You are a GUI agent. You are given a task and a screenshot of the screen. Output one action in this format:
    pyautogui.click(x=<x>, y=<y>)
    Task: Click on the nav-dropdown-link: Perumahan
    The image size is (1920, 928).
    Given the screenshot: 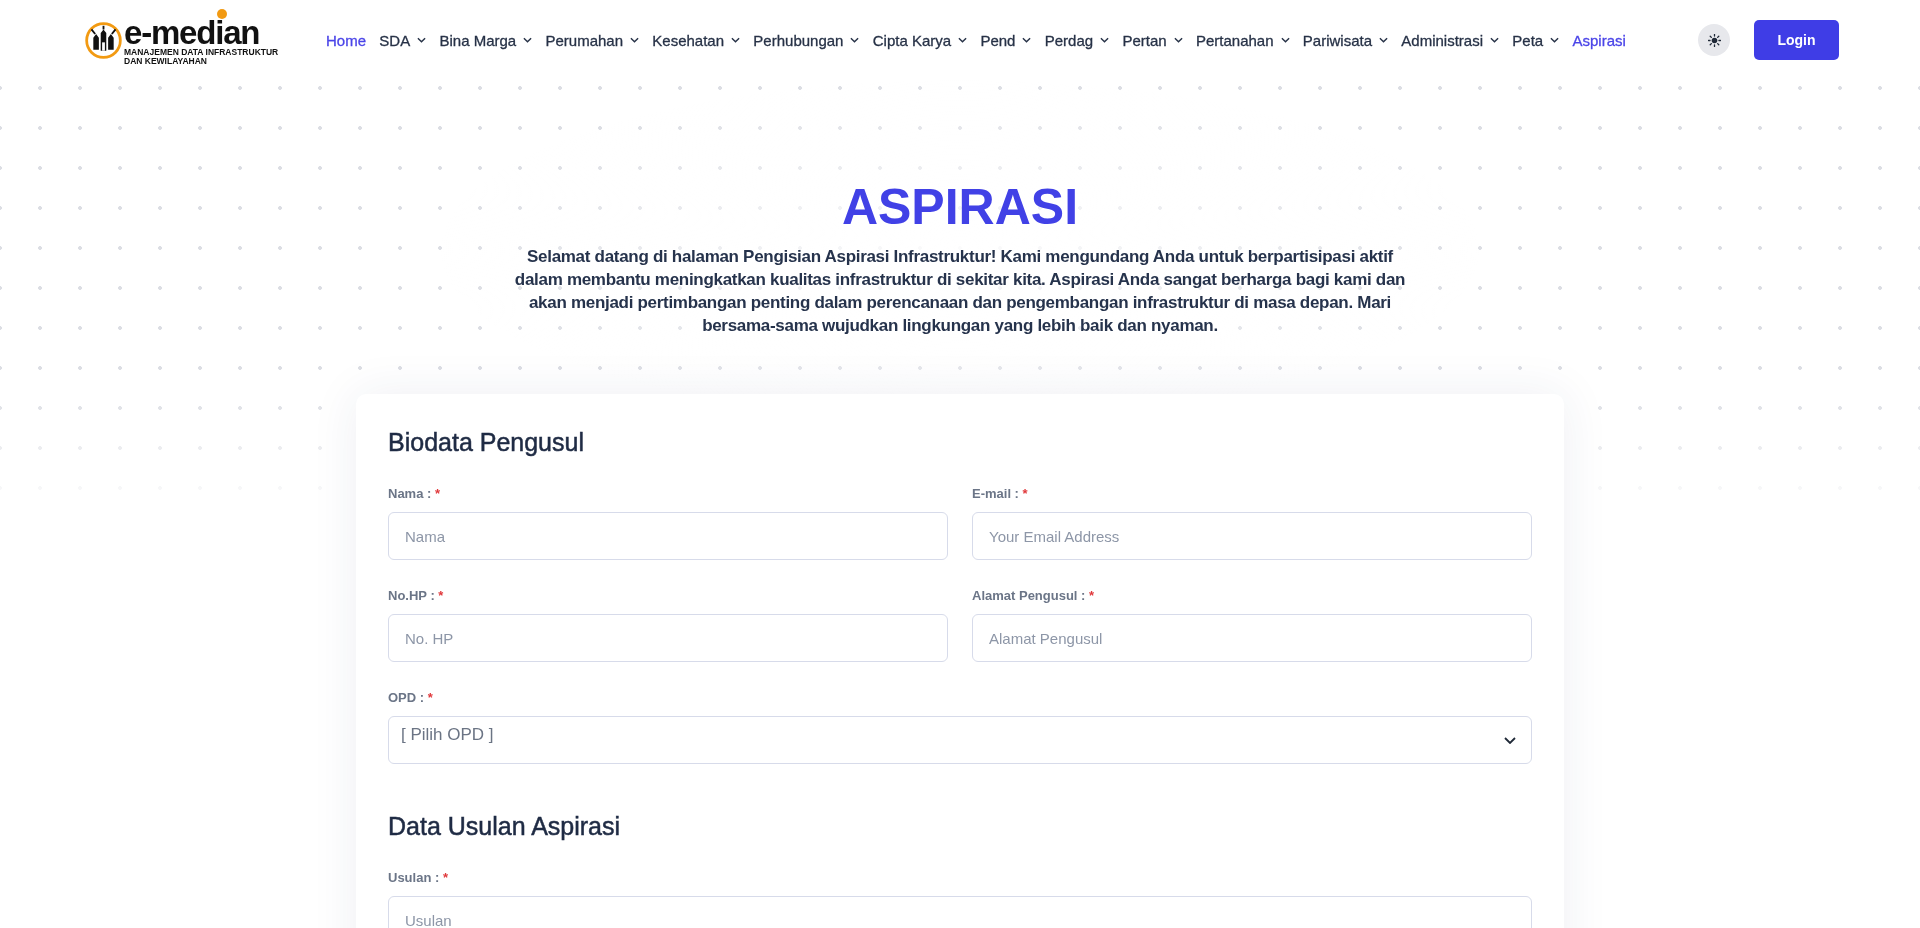 What is the action you would take?
    pyautogui.click(x=592, y=40)
    